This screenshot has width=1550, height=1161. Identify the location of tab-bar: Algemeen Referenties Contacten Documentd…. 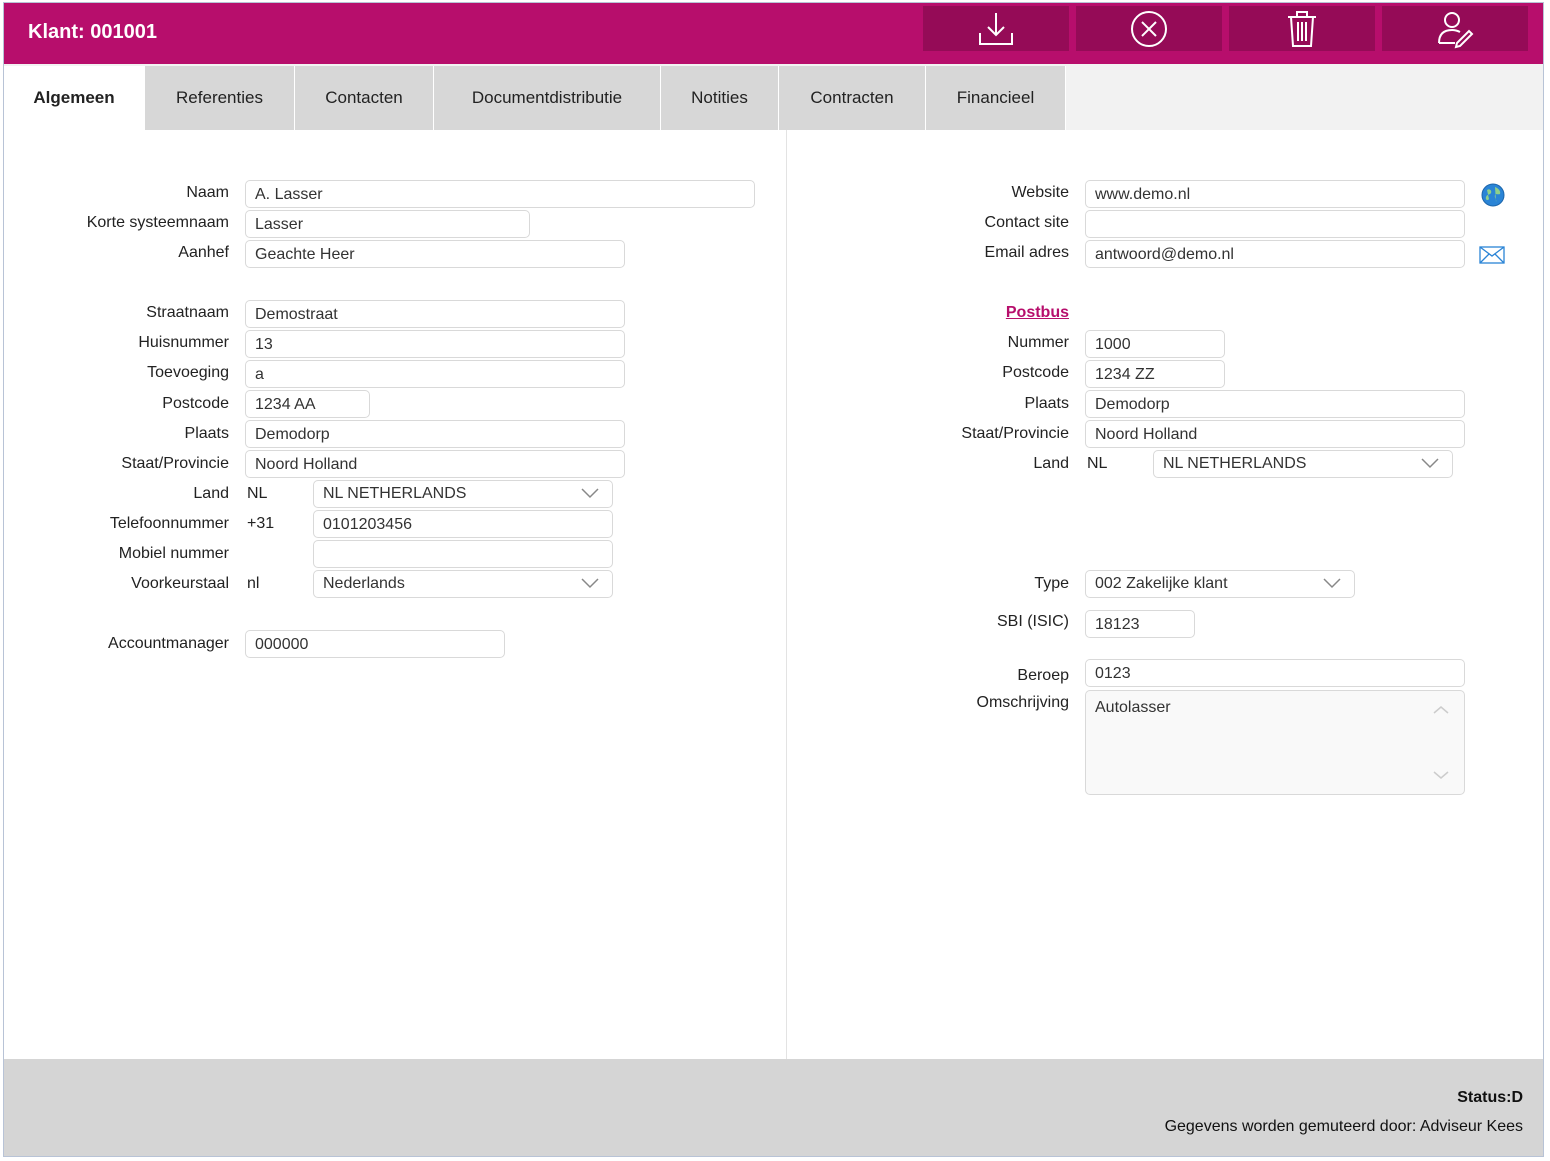
(773, 97).